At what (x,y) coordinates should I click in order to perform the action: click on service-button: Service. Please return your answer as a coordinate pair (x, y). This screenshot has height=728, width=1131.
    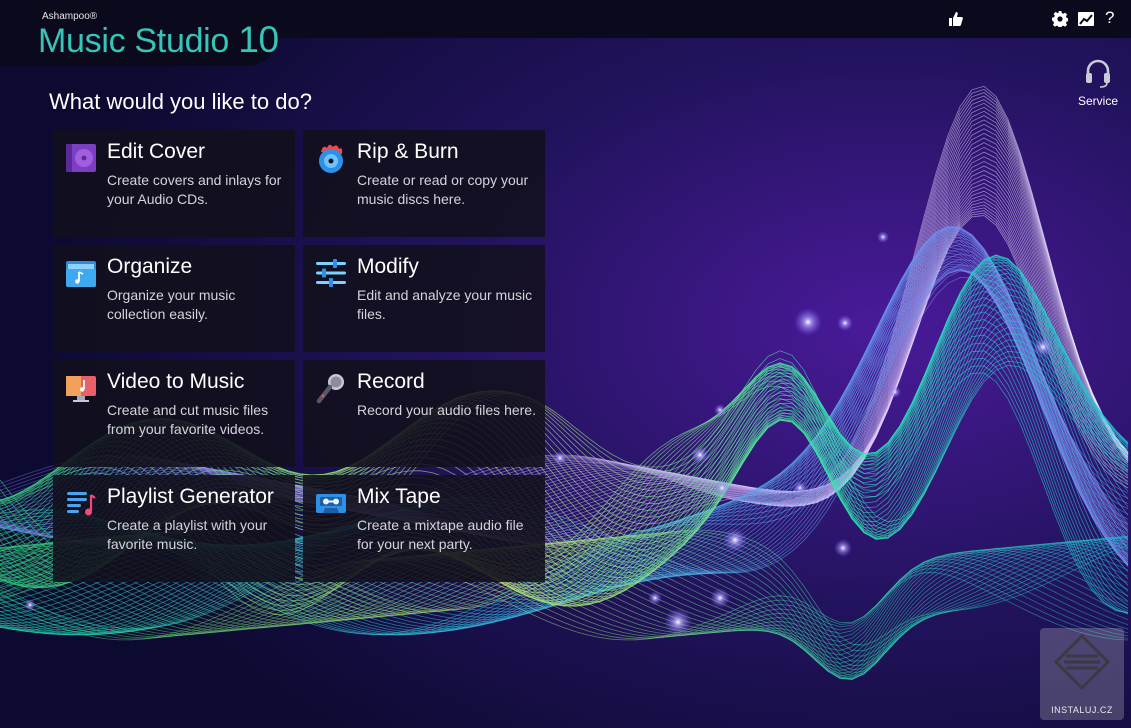
    Looking at the image, I should click on (1098, 83).